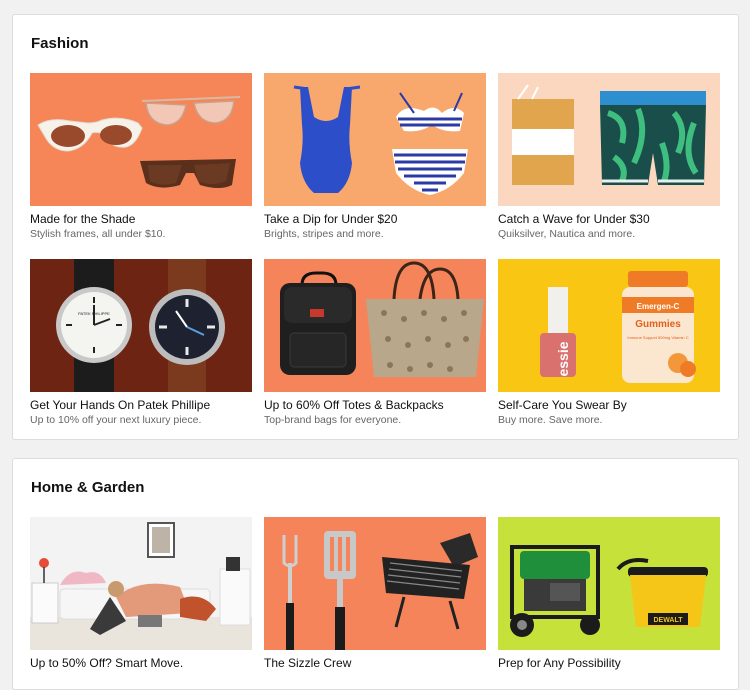 This screenshot has width=750, height=690. What do you see at coordinates (668, 620) in the screenshot?
I see `vac-brand: DEWALT` at bounding box center [668, 620].